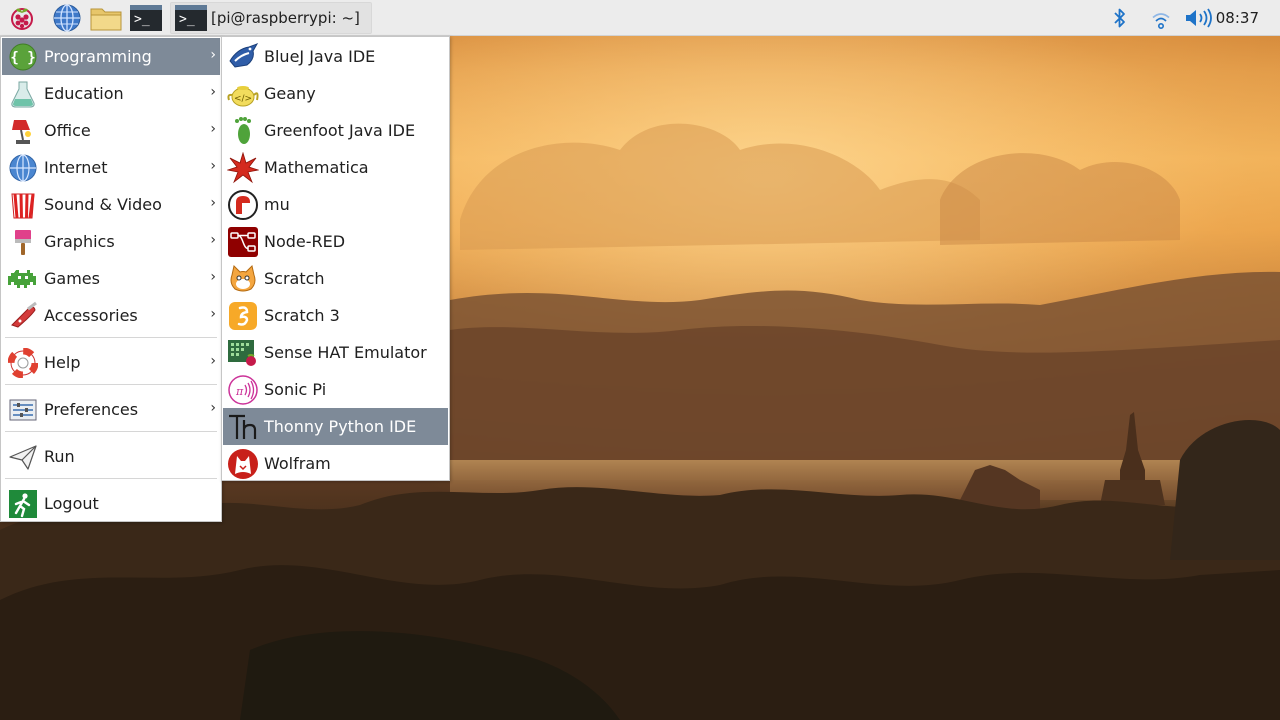  I want to click on web-browser-icon, so click(67, 18).